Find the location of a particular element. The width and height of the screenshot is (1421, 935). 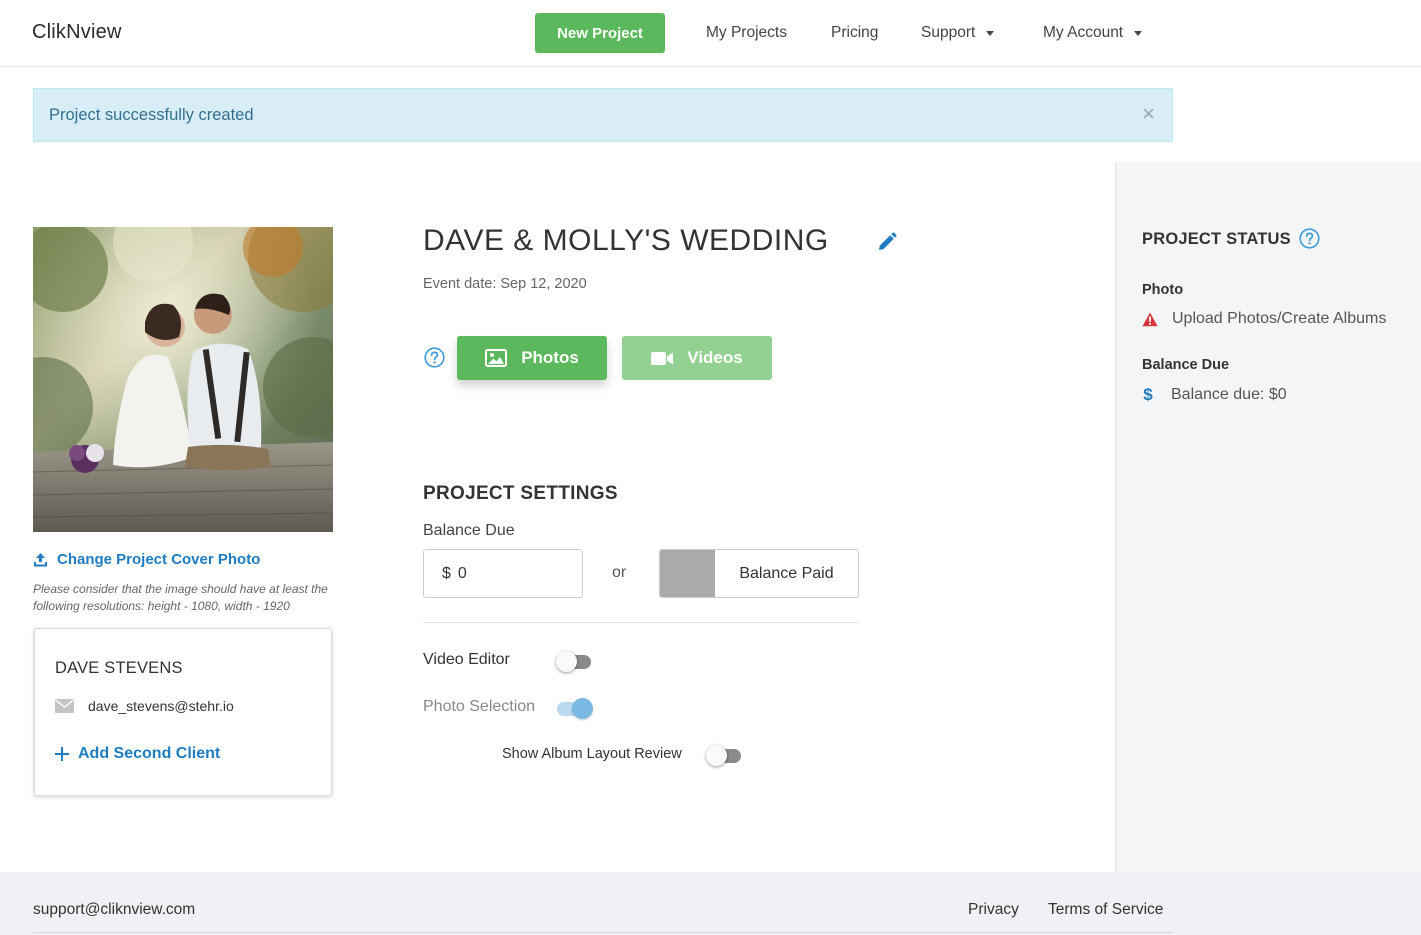

add-second-client-label: Add Second Client is located at coordinates (149, 753).